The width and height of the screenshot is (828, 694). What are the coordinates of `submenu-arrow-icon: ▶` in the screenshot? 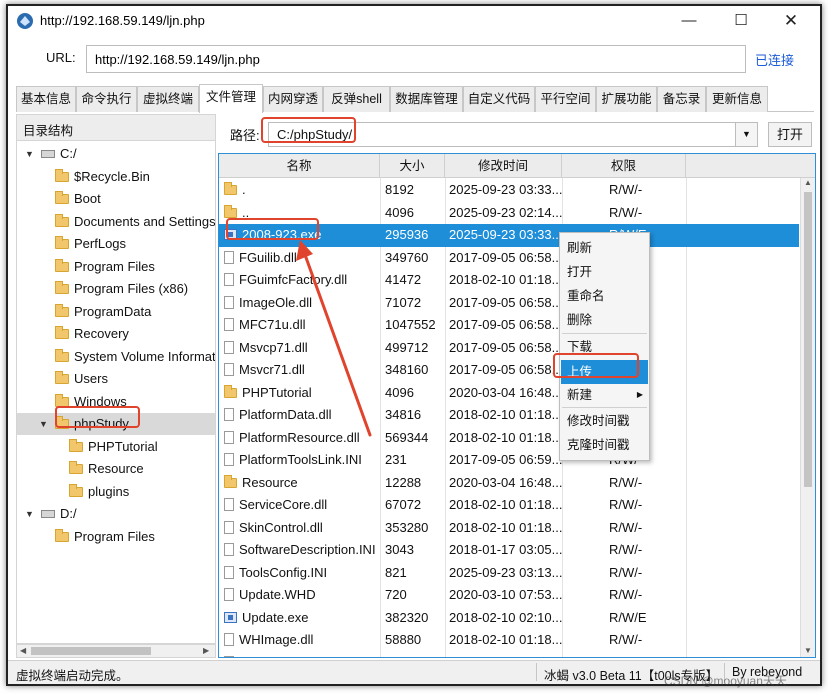 It's located at (639, 394).